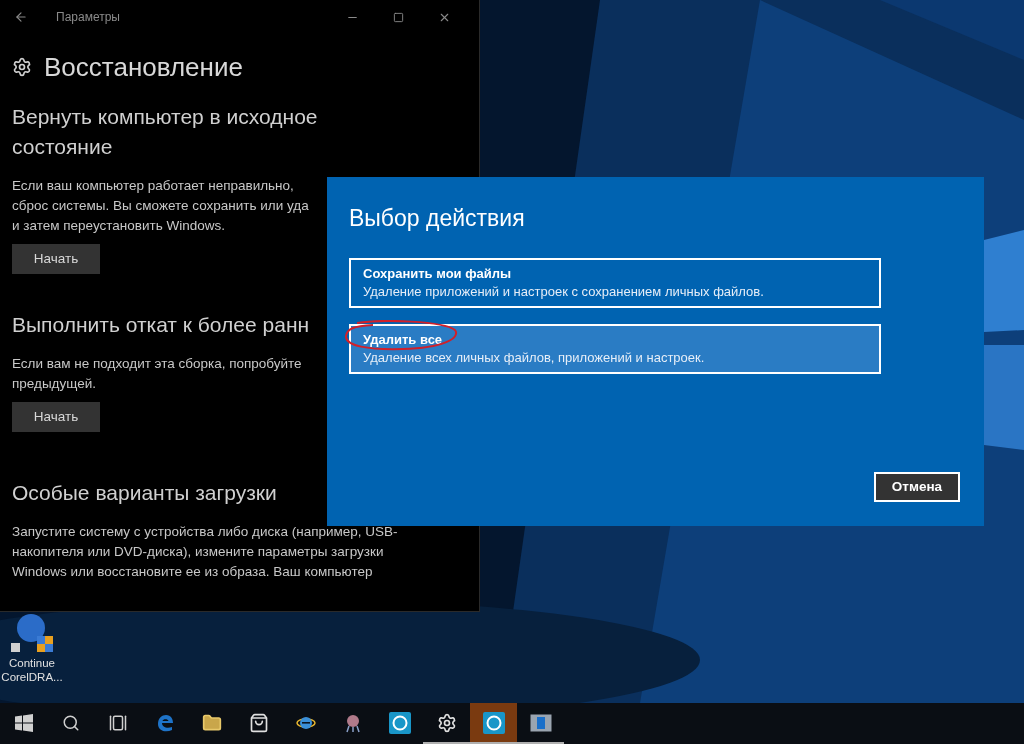 The image size is (1024, 744). What do you see at coordinates (160, 206) in the screenshot?
I see `section-description: Если ваш компьютер работает неправильно, сброс системы. Вы сможете сохранить или уда и затем переустановить Windows.` at bounding box center [160, 206].